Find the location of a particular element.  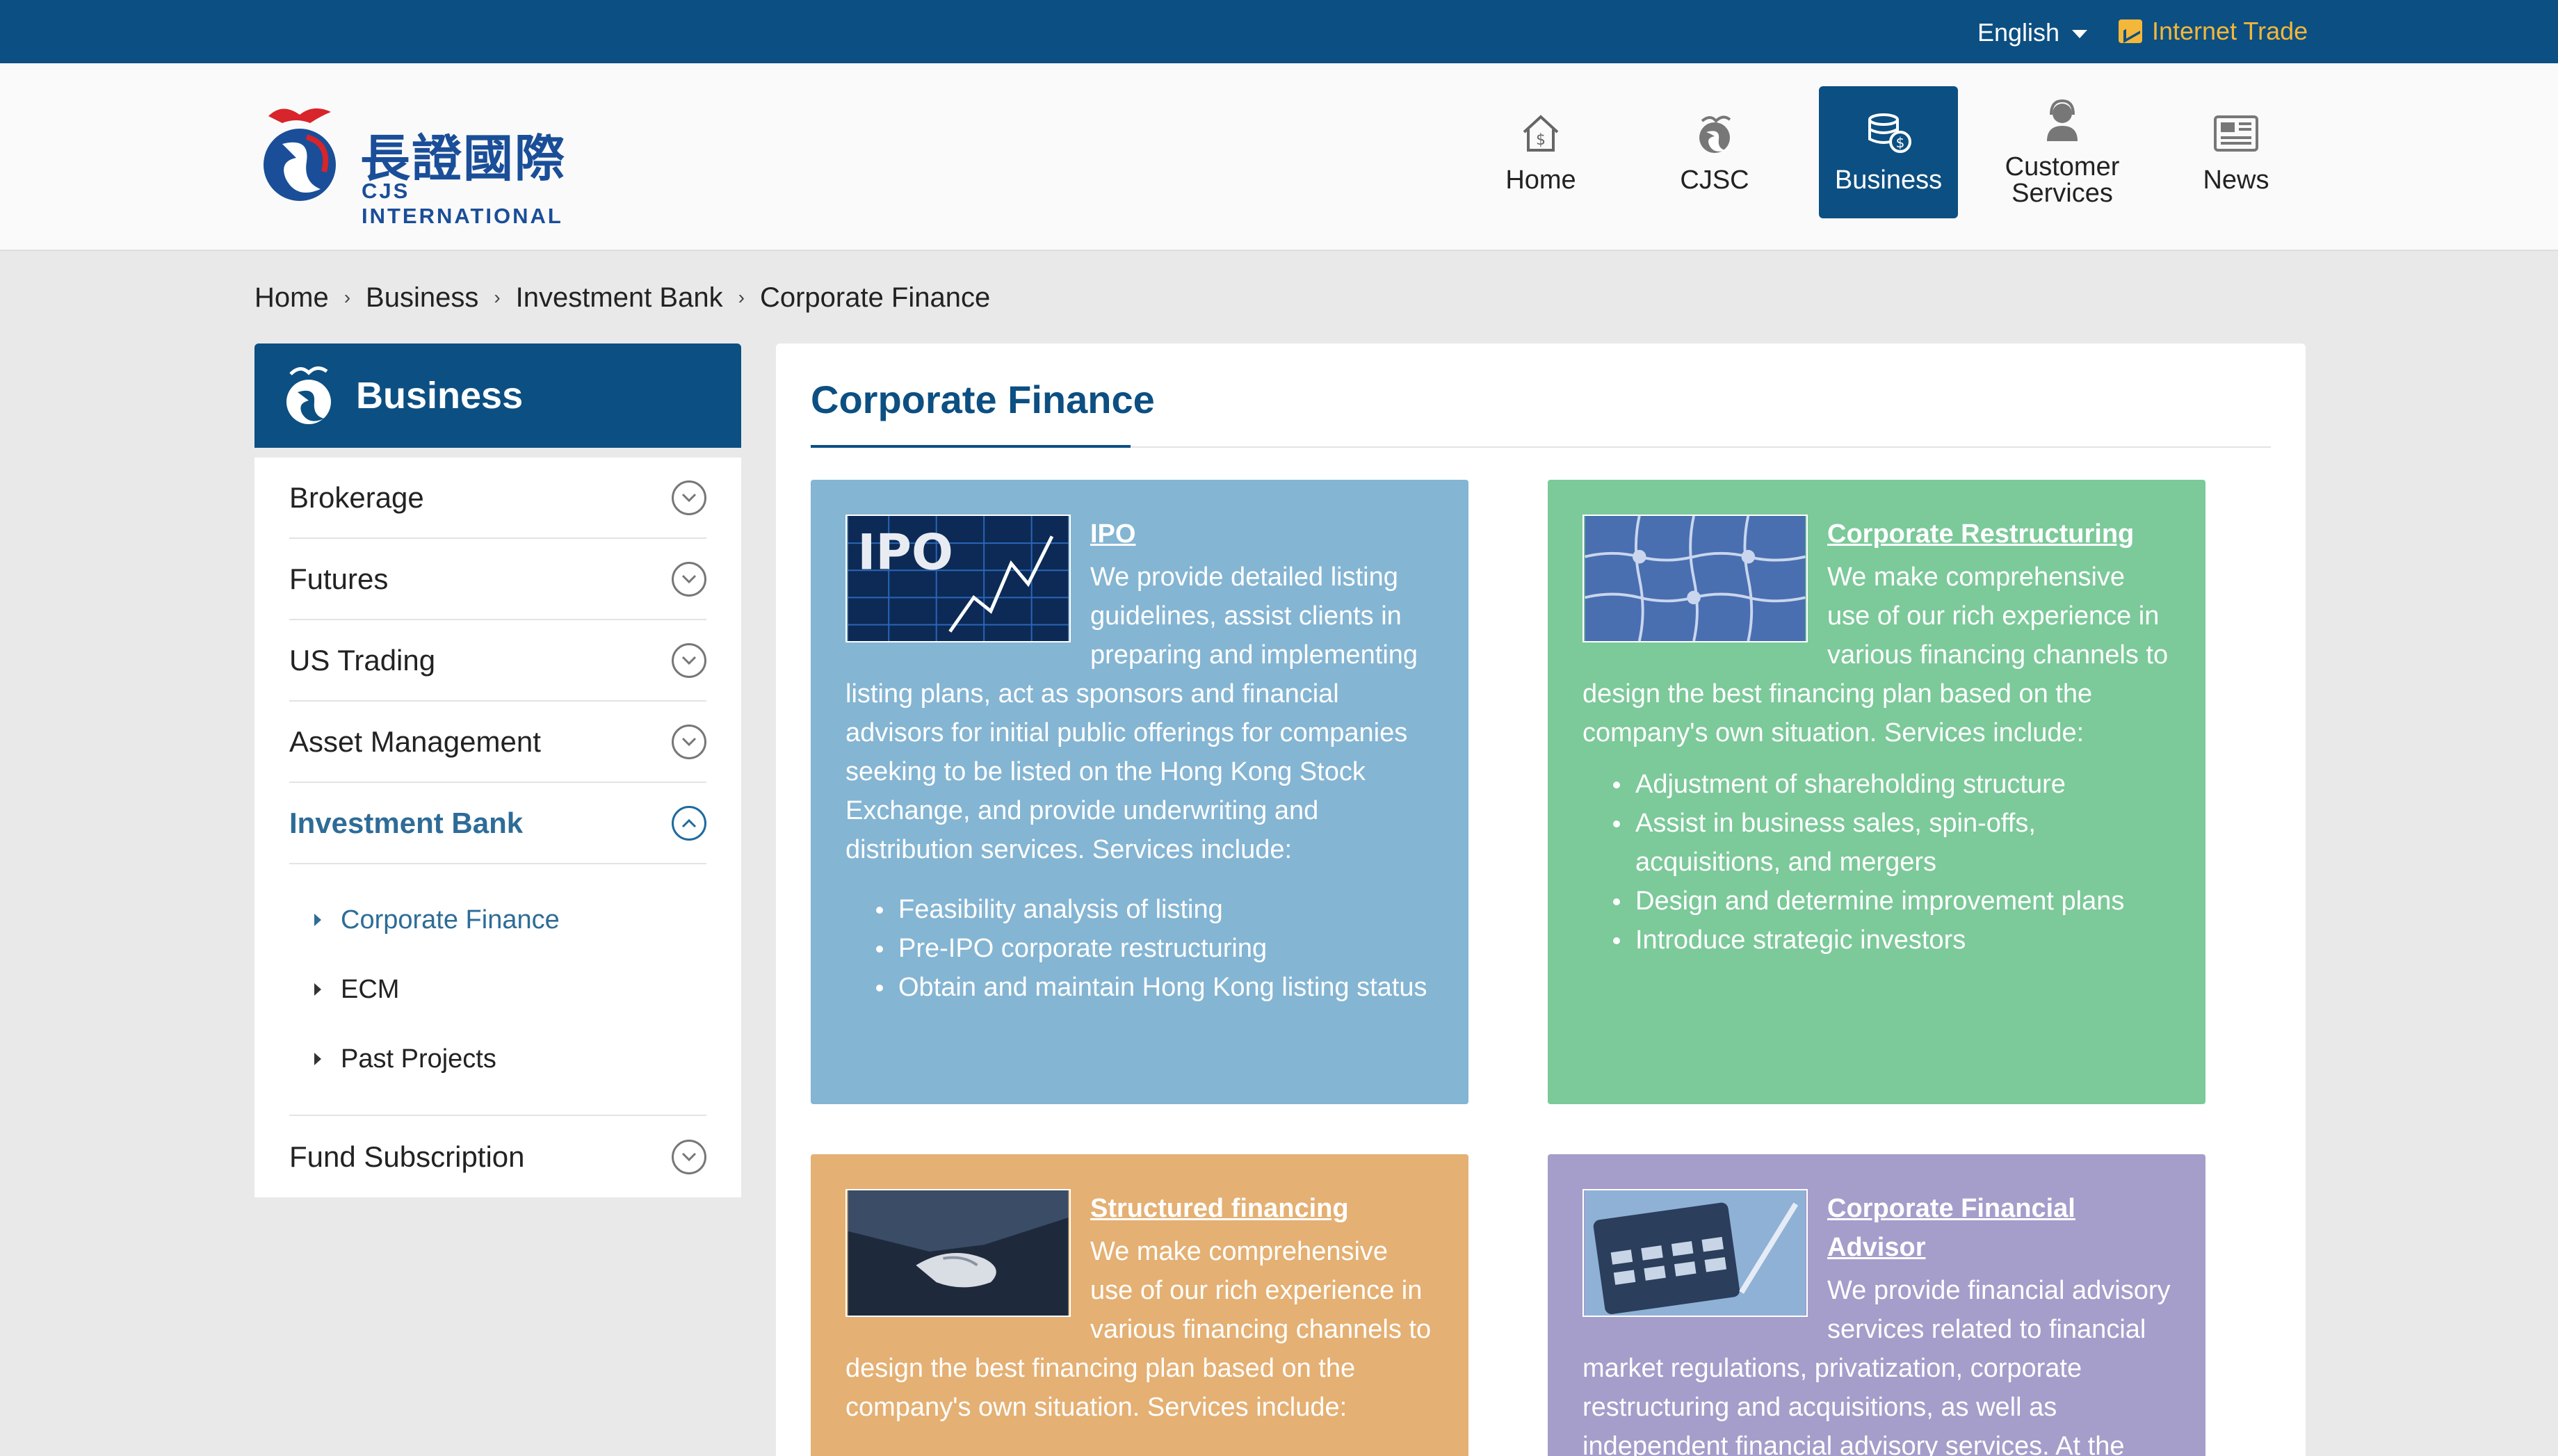

sidebar-item-brokerage: Brokerage is located at coordinates (497, 498).